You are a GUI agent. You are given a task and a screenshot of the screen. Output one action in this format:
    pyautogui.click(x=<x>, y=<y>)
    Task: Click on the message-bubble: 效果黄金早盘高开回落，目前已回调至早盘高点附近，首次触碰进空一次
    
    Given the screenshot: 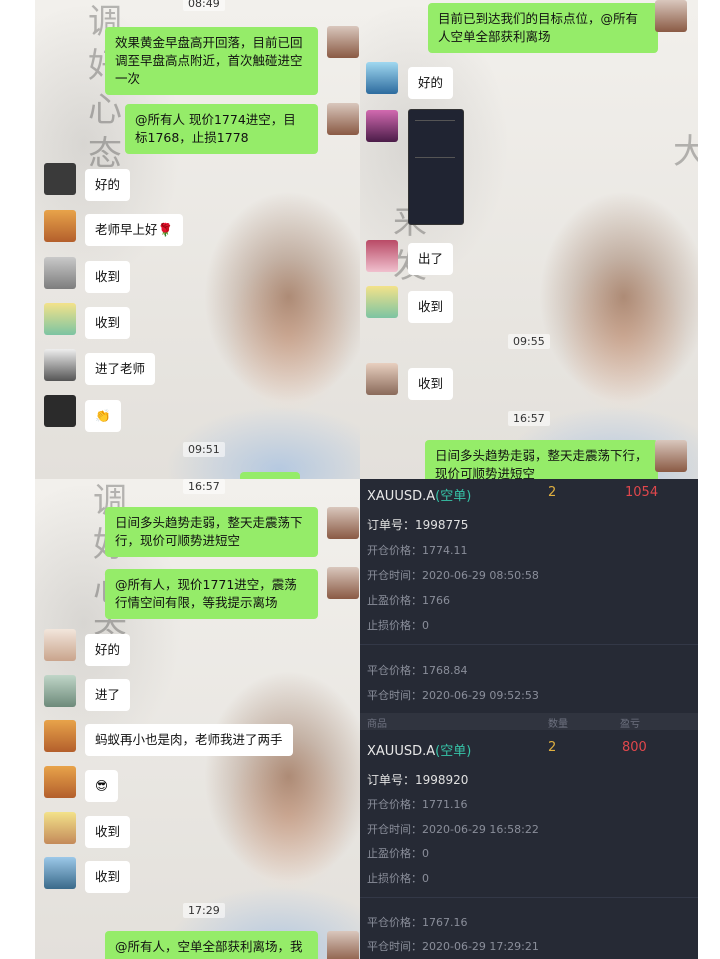 What is the action you would take?
    pyautogui.click(x=211, y=61)
    